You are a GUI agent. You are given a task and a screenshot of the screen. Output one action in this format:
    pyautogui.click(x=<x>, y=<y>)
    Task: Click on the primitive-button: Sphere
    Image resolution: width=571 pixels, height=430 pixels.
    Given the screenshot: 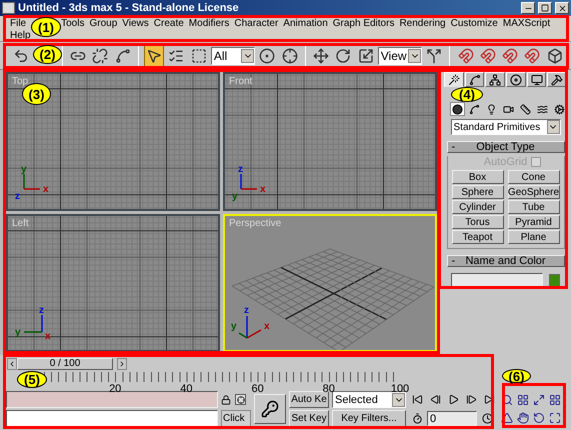 What is the action you would take?
    pyautogui.click(x=478, y=192)
    